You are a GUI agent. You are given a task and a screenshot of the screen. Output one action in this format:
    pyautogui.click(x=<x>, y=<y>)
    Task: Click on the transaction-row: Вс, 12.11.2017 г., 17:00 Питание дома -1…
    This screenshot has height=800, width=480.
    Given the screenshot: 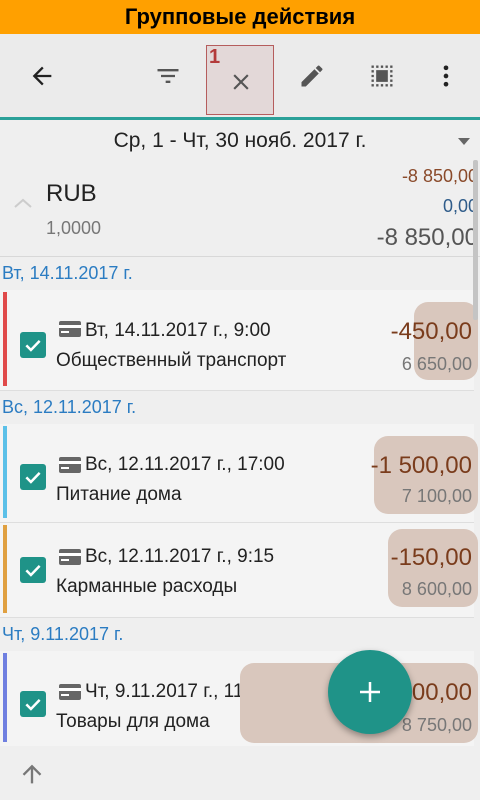 What is the action you would take?
    pyautogui.click(x=239, y=473)
    